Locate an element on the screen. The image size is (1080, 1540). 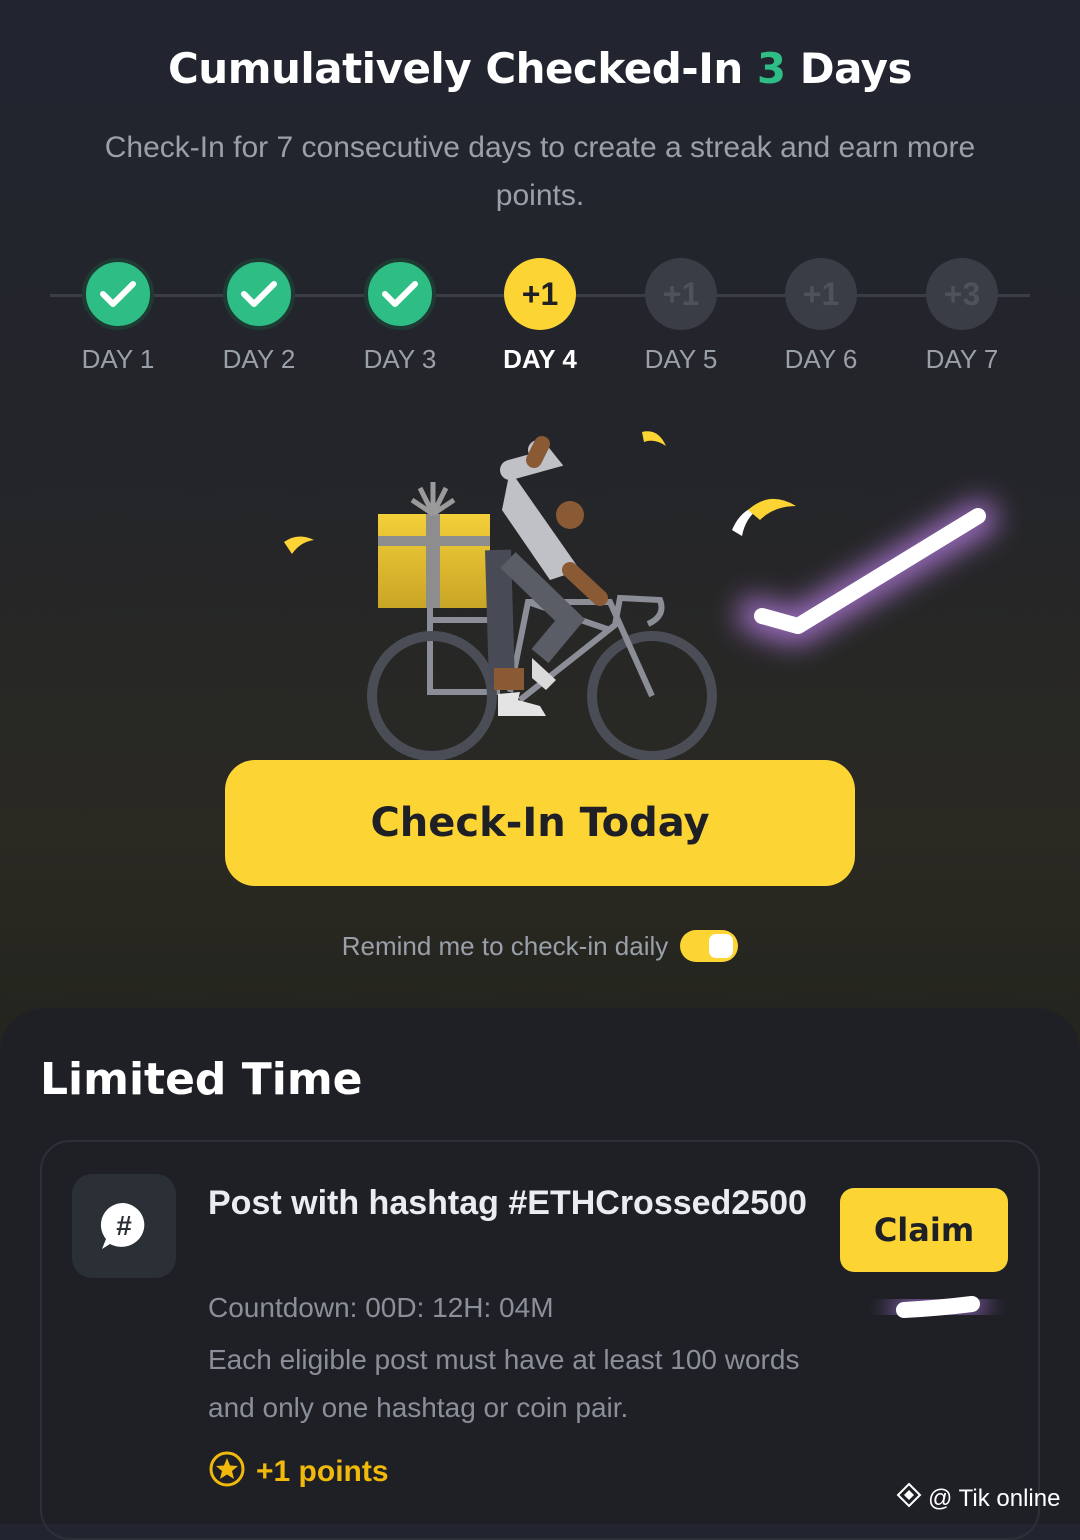
star-icon is located at coordinates (227, 1471).